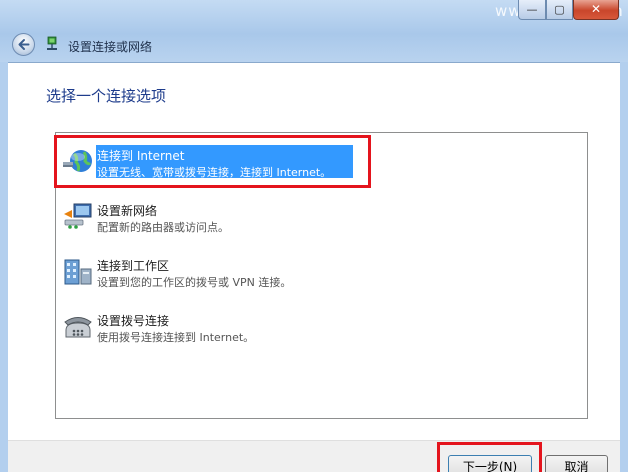 The height and width of the screenshot is (472, 628). Describe the element at coordinates (212, 161) in the screenshot. I see `red-highlight-option` at that location.